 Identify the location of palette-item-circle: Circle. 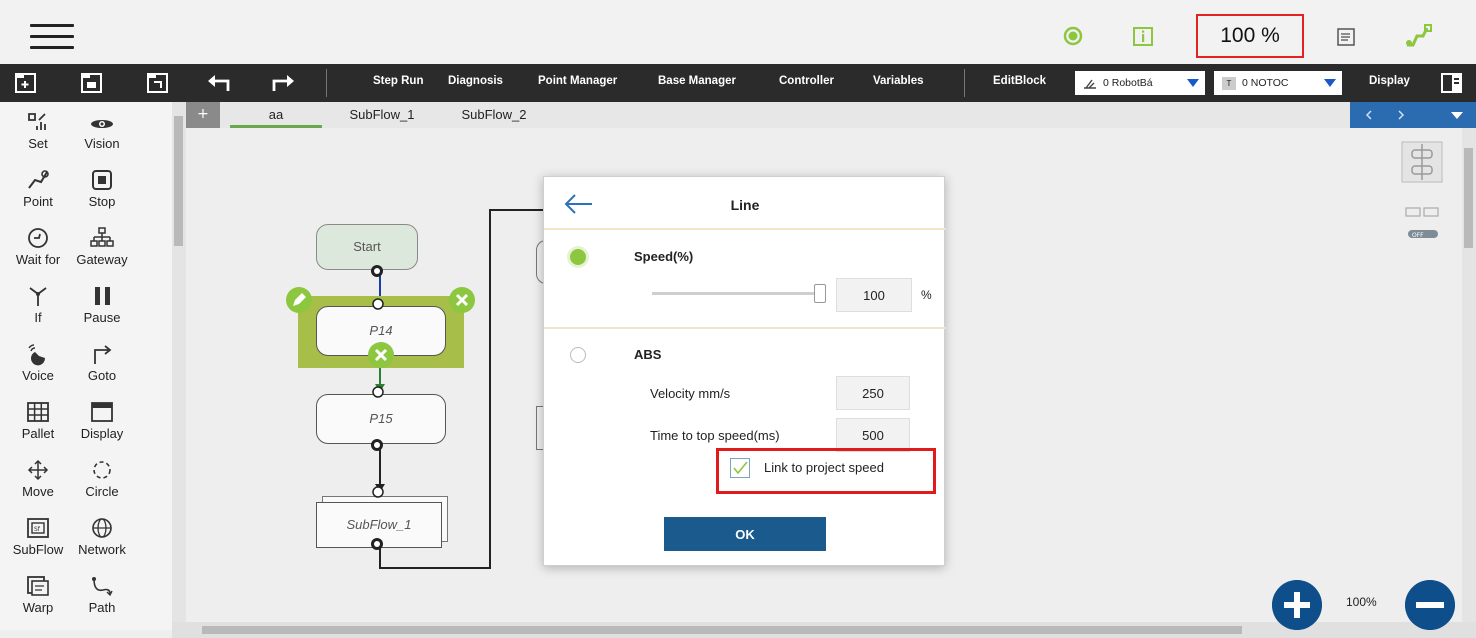
(102, 478).